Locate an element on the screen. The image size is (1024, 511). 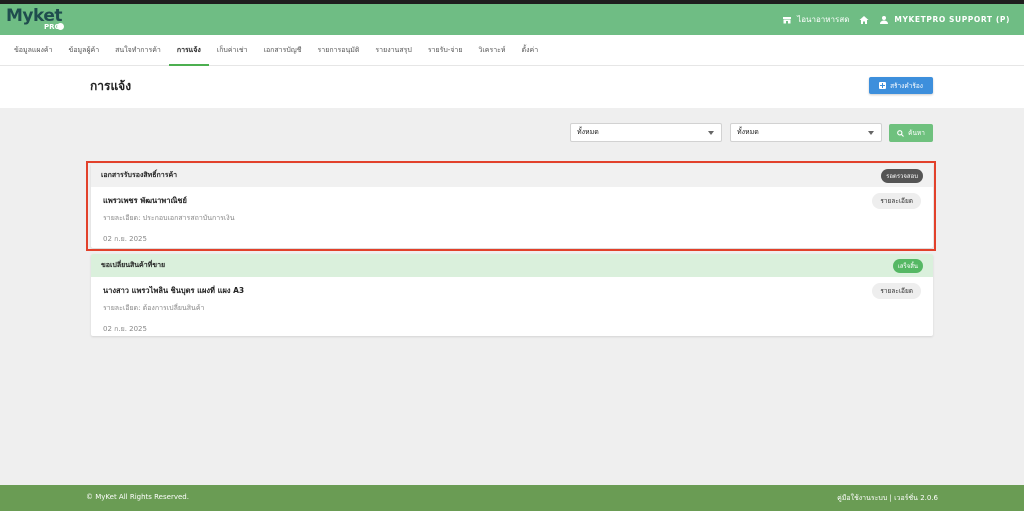
manual-link: คู่มือใช้งานระบบ is located at coordinates (862, 498).